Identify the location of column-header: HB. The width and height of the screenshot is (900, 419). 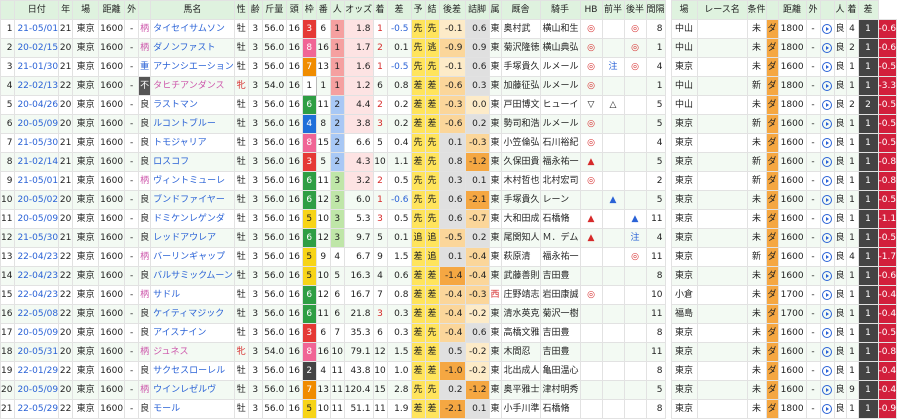
(591, 10).